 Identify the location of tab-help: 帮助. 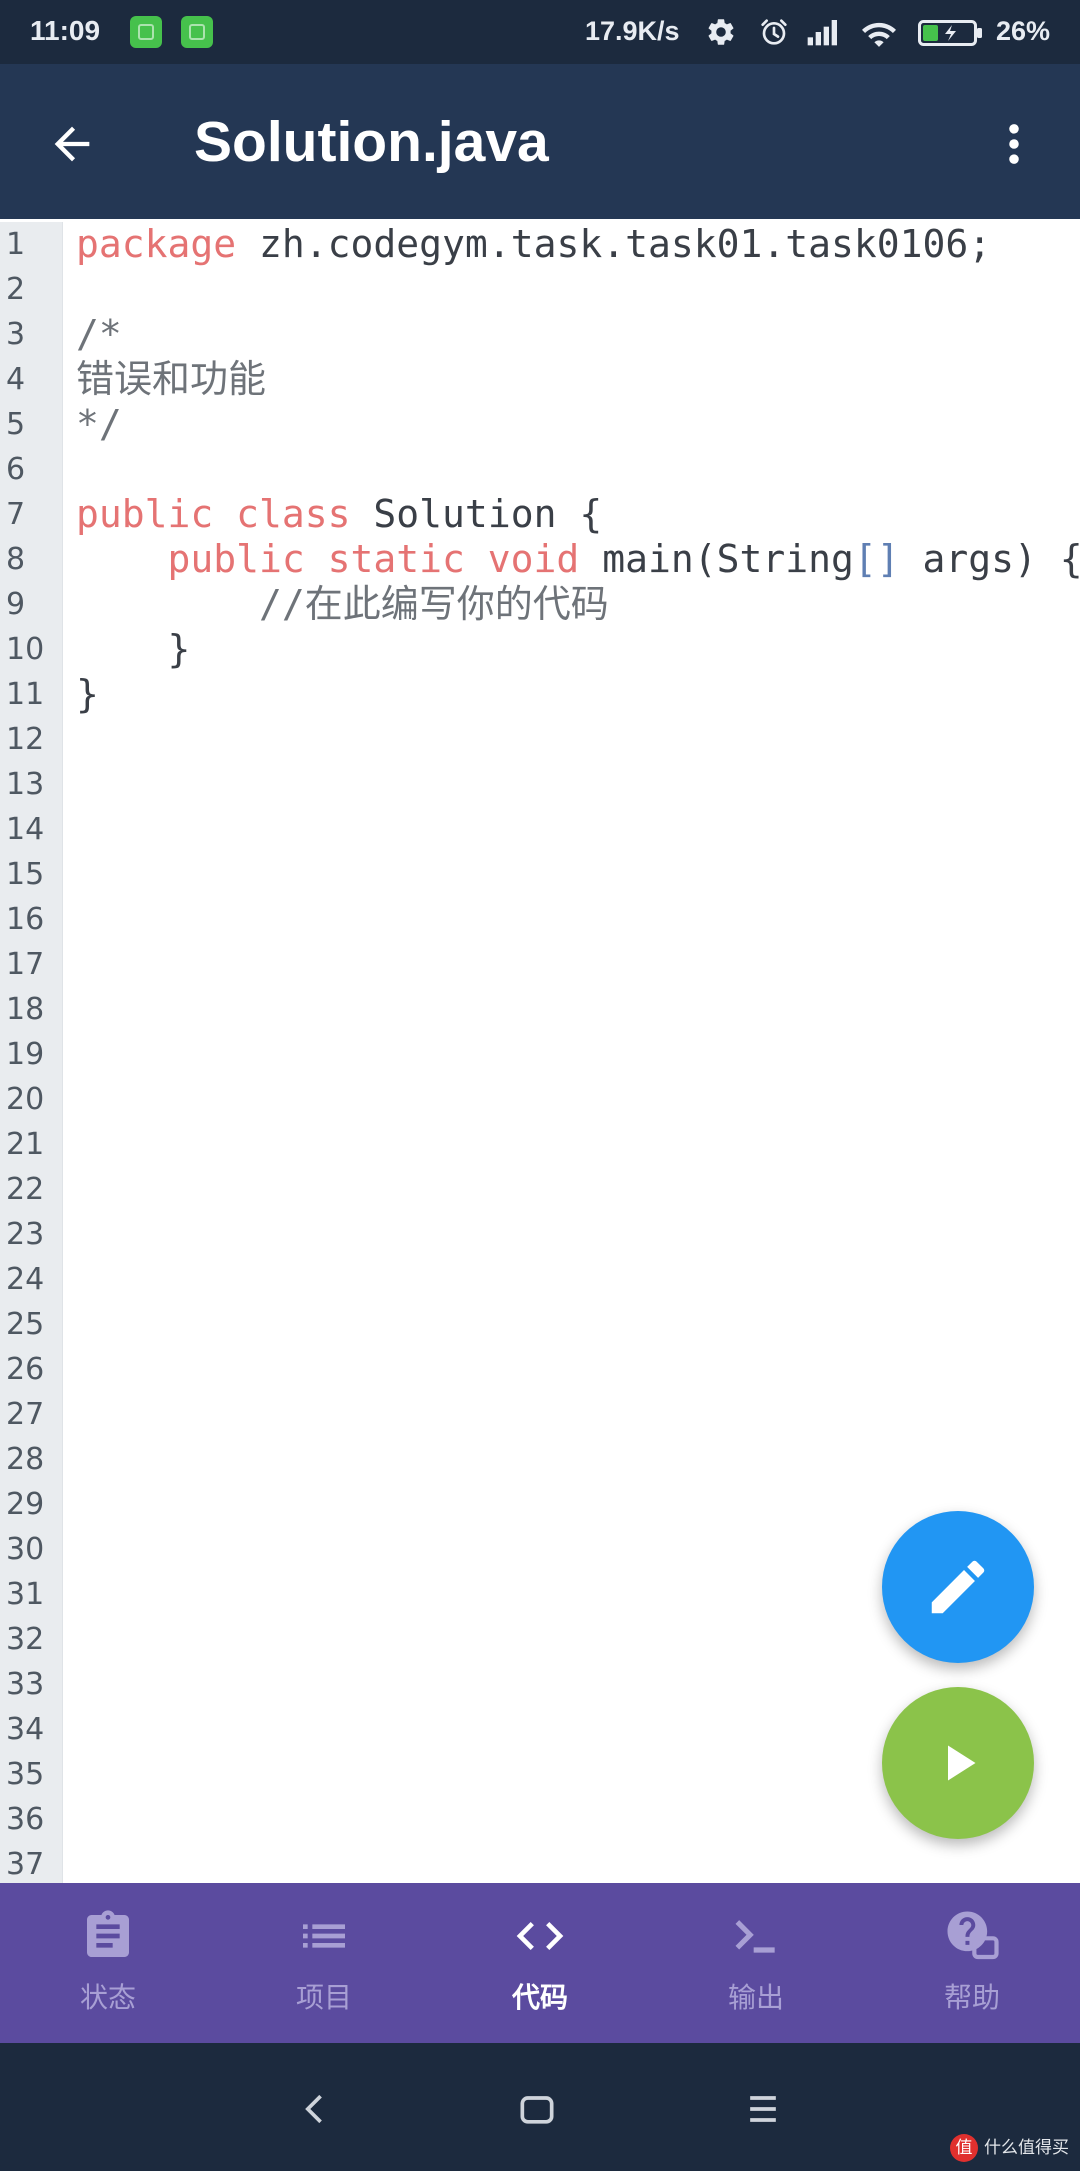
(972, 1963).